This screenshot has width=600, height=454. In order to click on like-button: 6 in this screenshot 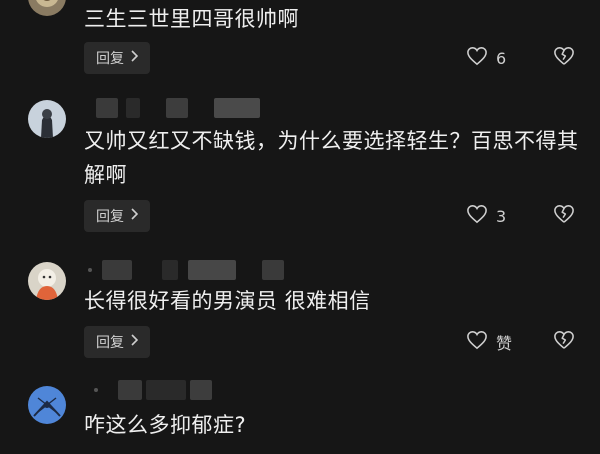, I will do `click(486, 58)`.